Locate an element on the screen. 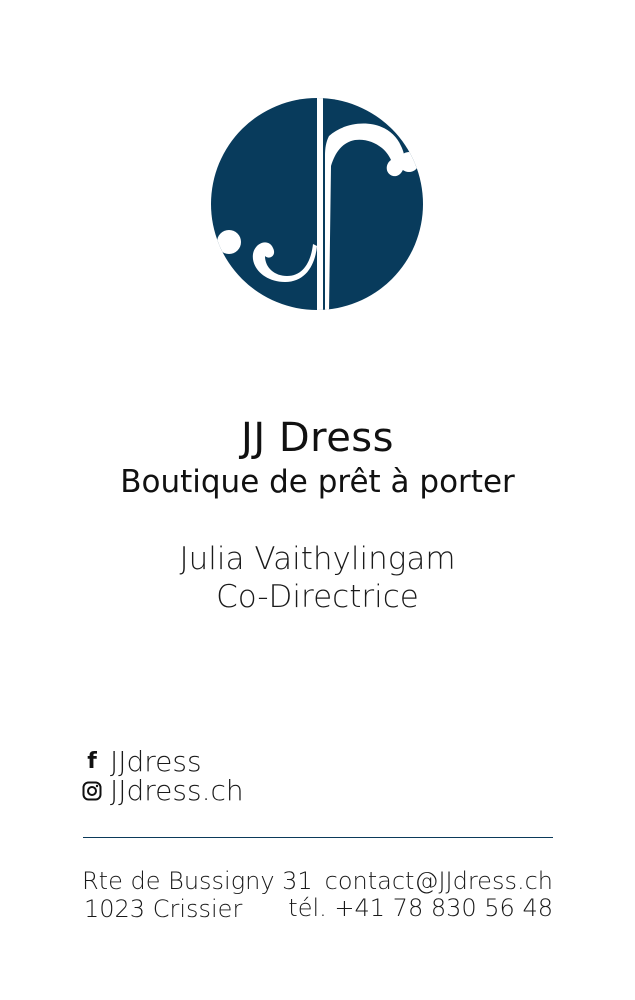 The image size is (635, 1000). address-city: 1023 Crissier is located at coordinates (163, 909).